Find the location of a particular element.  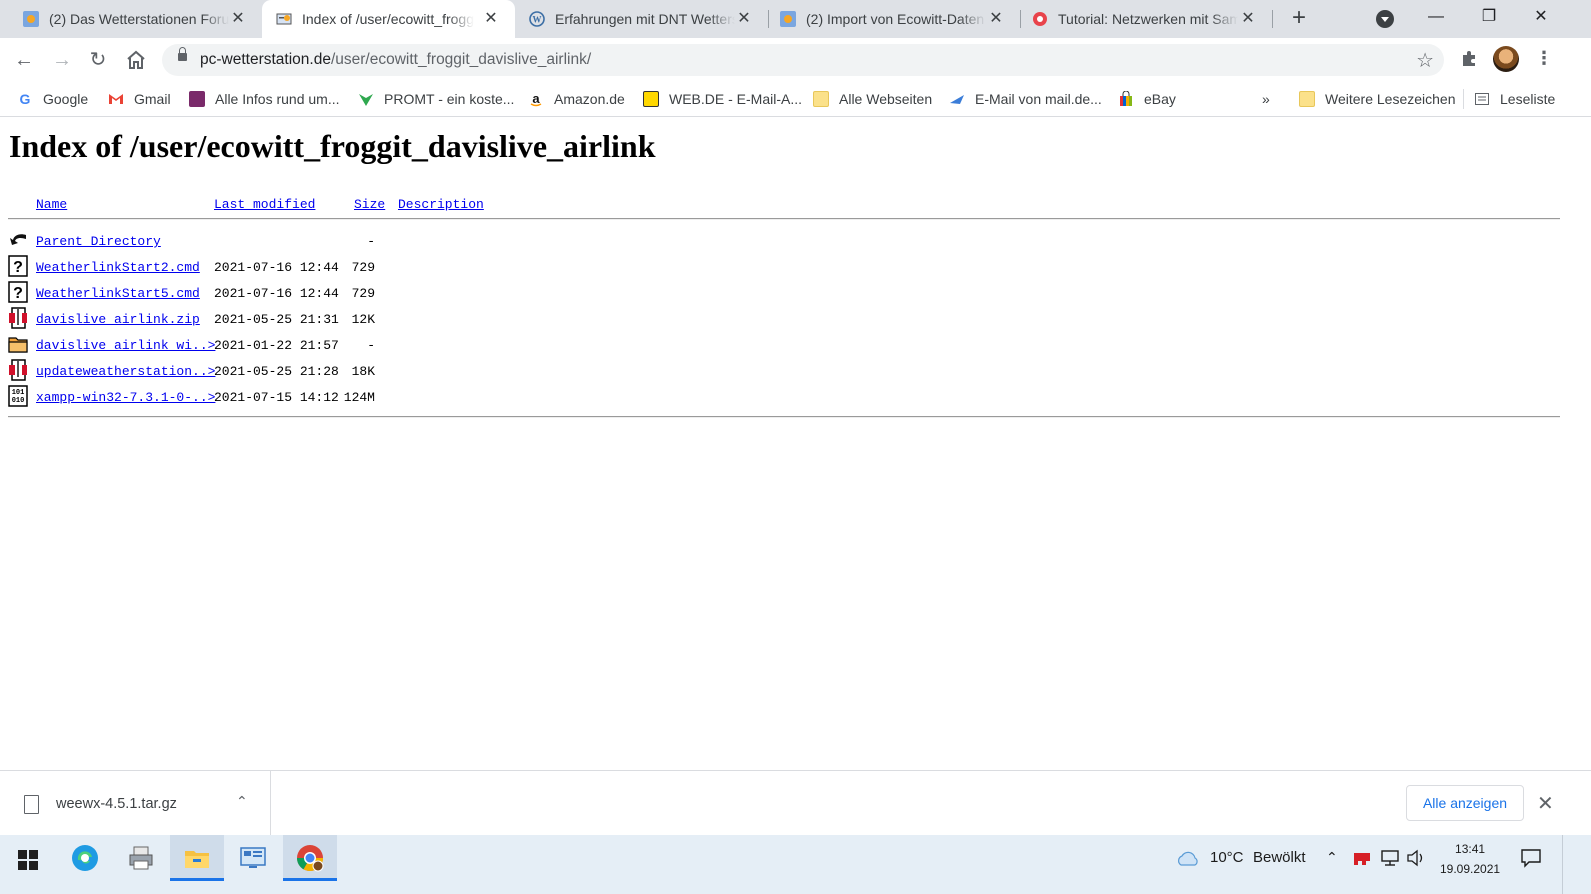

back-arrow-icon: ← is located at coordinates (24, 60).